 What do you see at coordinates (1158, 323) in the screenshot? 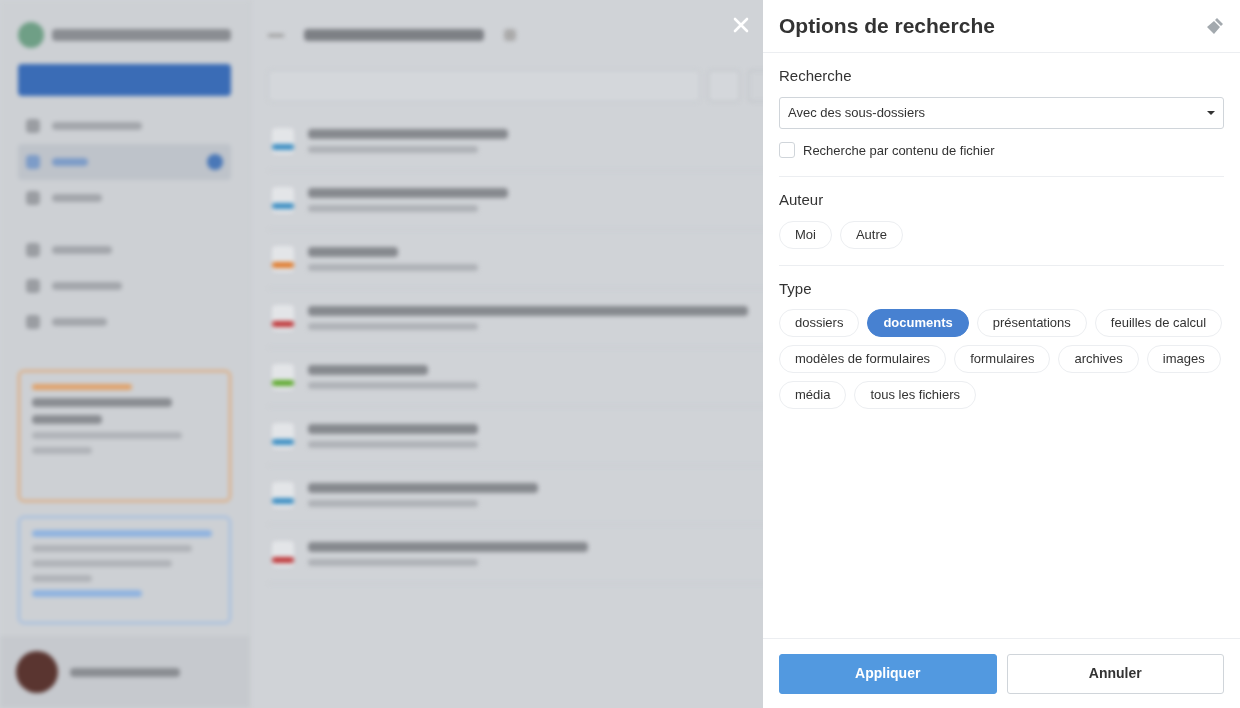
I see `filter-tag: feuilles de calcul` at bounding box center [1158, 323].